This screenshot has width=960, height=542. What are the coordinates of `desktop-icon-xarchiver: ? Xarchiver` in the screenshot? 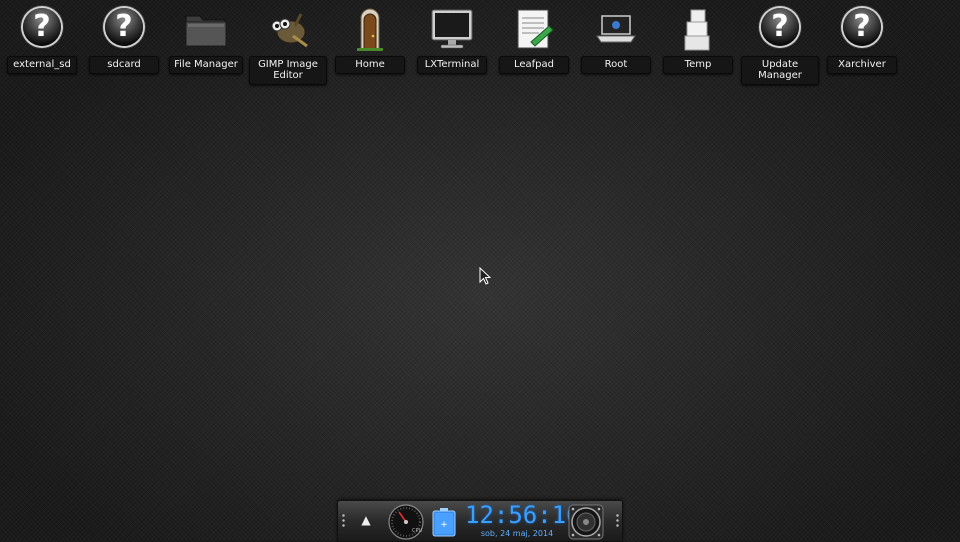 It's located at (862, 44).